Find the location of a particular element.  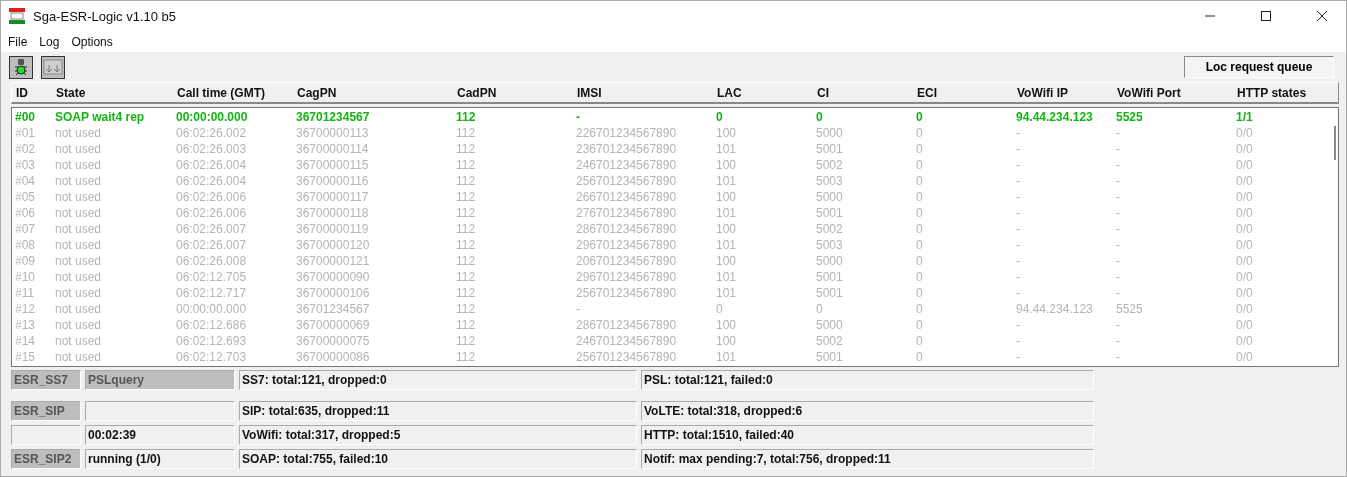

column-header: ECI is located at coordinates (967, 92).